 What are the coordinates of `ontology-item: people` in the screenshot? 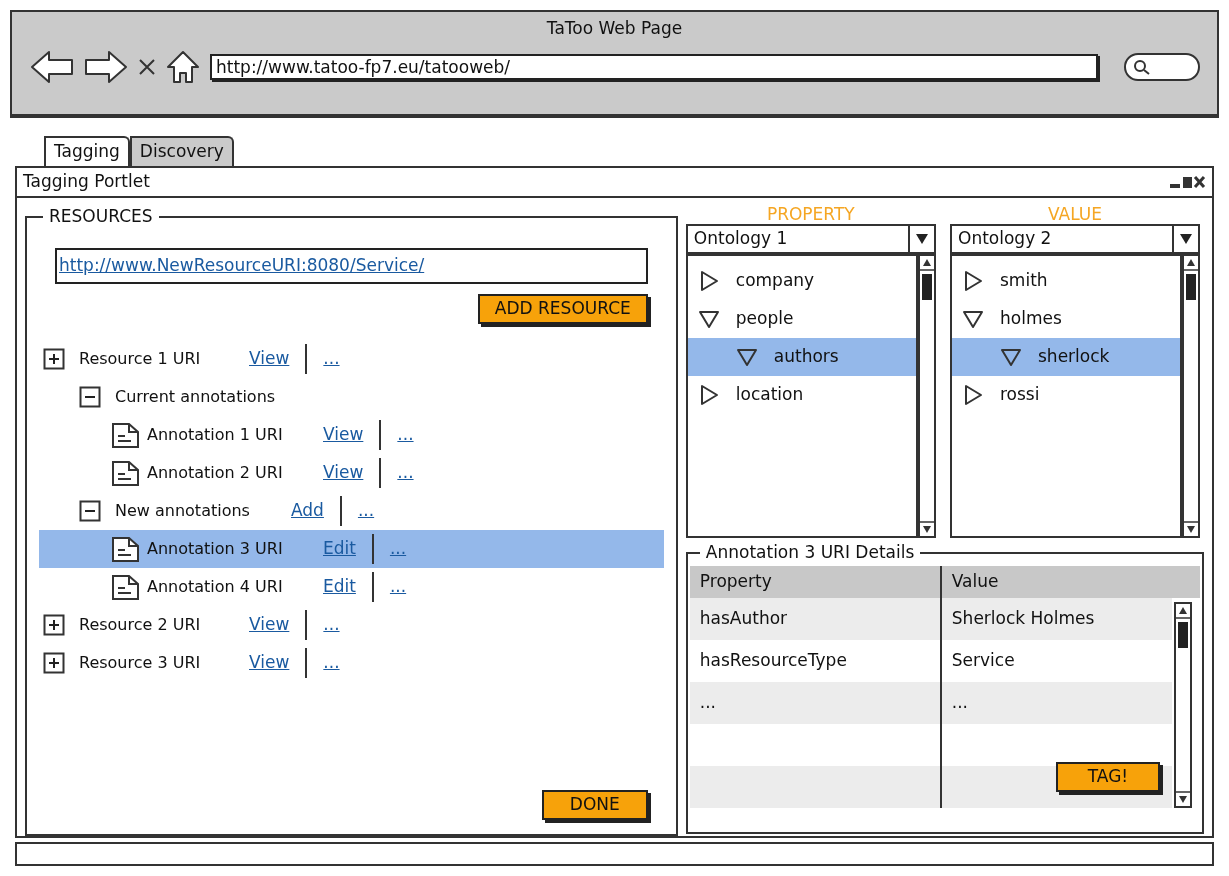 It's located at (801, 319).